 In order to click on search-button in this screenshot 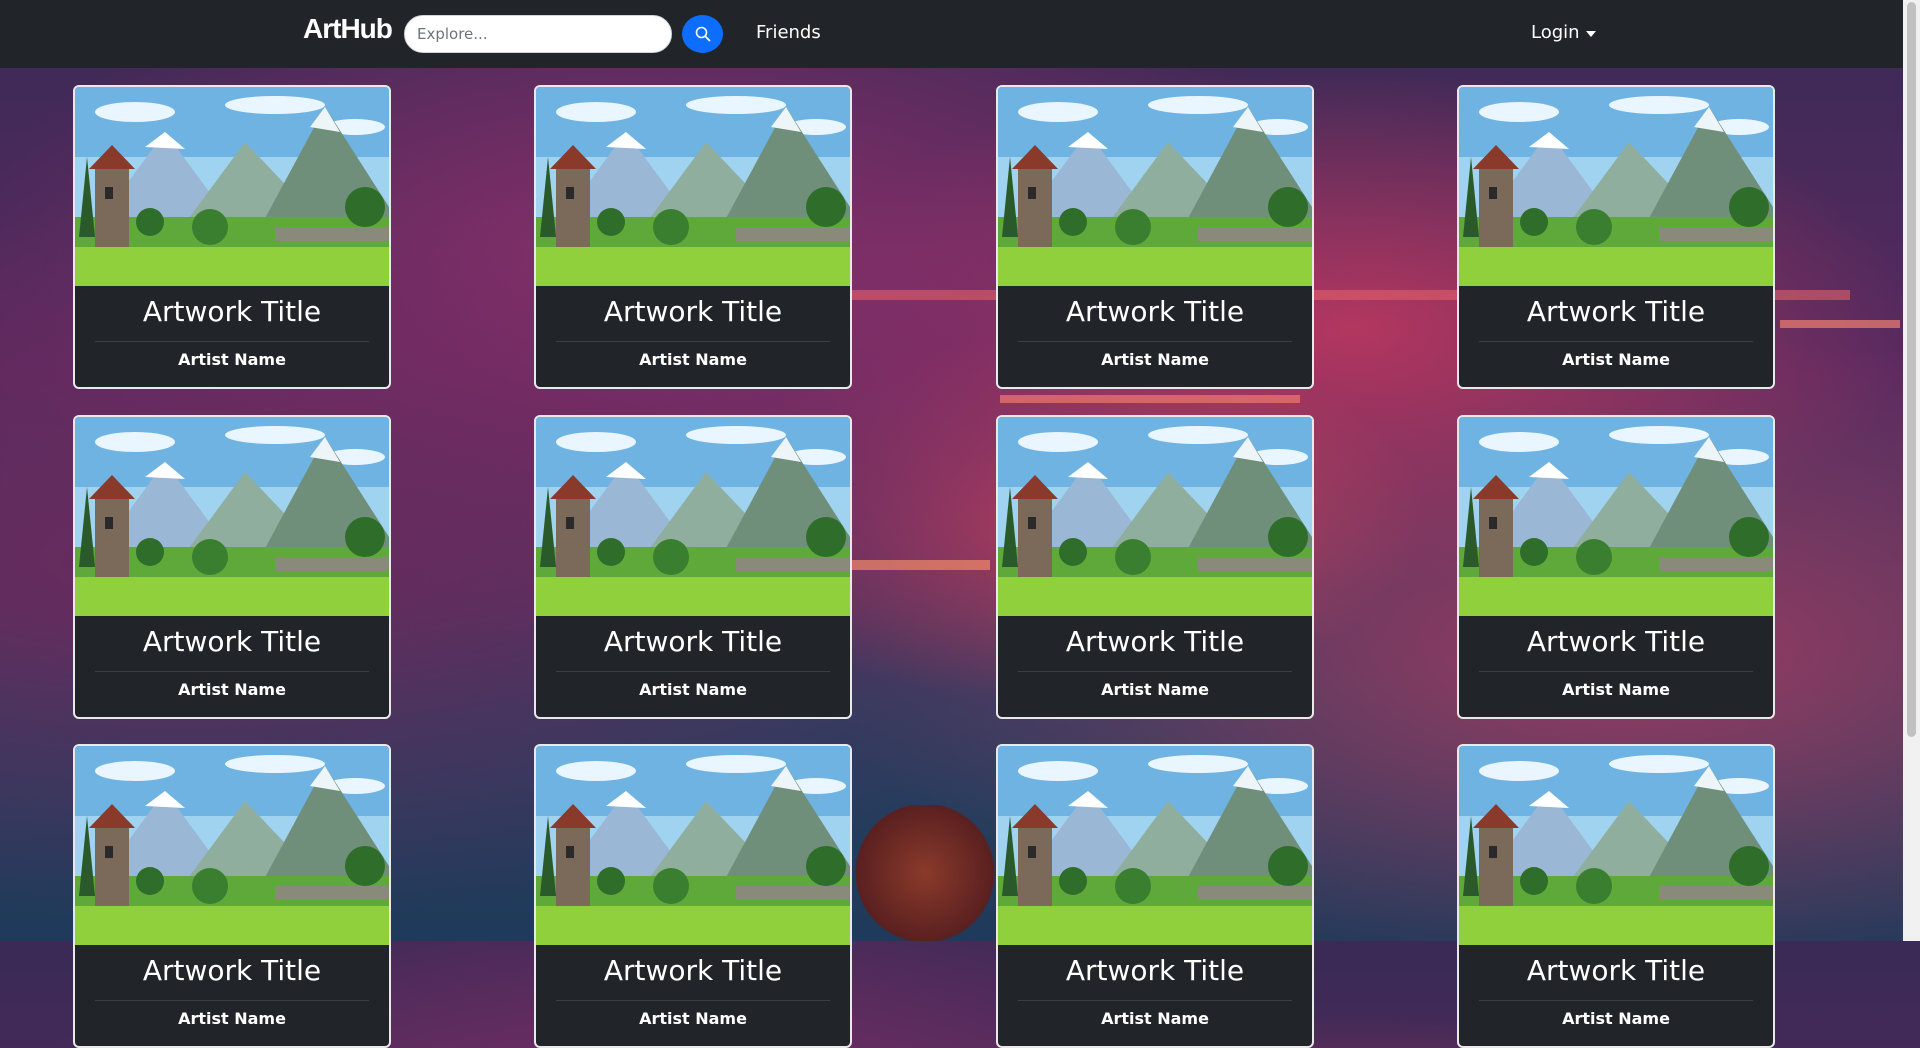, I will do `click(702, 34)`.